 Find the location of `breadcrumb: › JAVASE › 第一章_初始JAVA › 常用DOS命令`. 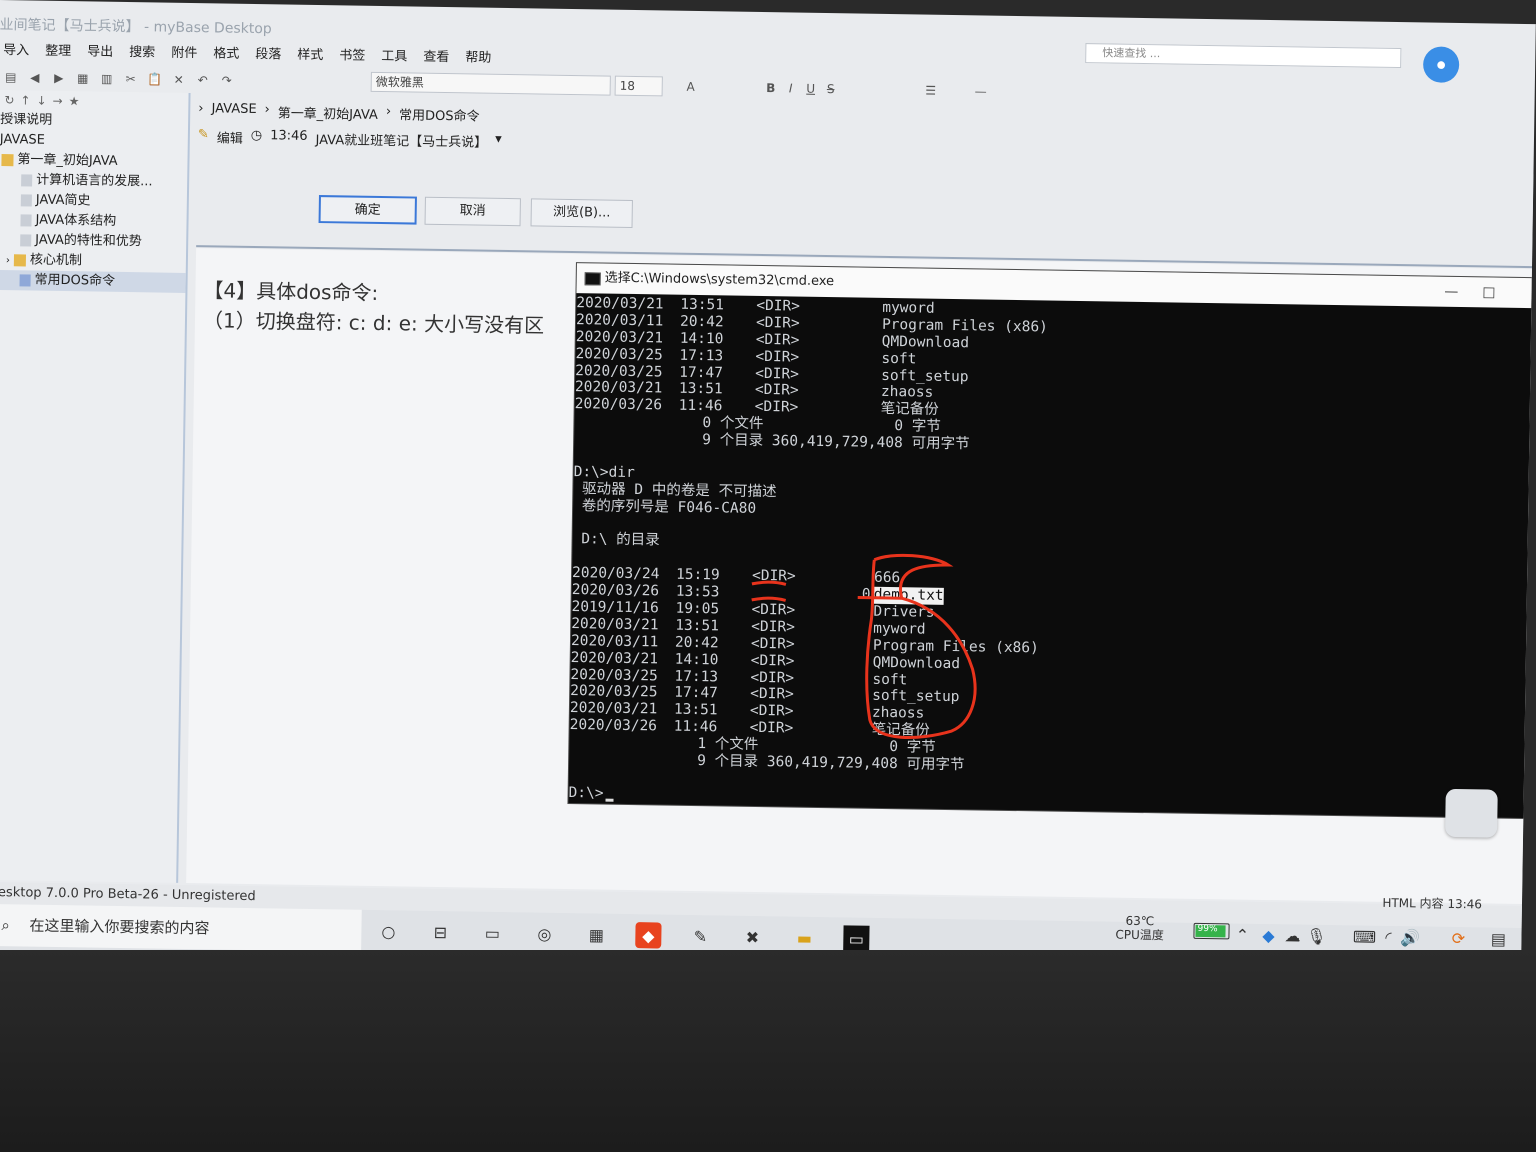

breadcrumb: › JAVASE › 第一章_初始JAVA › 常用DOS命令 is located at coordinates (339, 113).